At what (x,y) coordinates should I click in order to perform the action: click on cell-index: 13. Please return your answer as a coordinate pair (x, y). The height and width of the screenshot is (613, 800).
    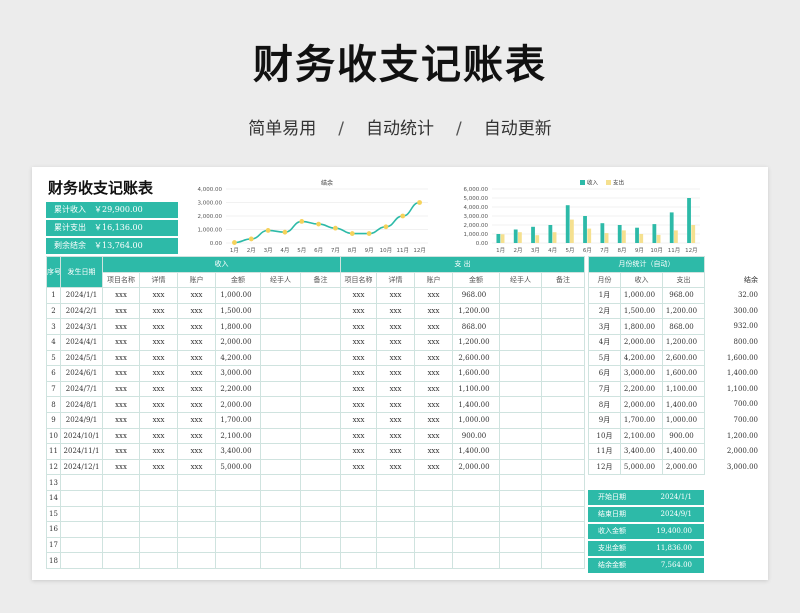
    Looking at the image, I should click on (53, 482).